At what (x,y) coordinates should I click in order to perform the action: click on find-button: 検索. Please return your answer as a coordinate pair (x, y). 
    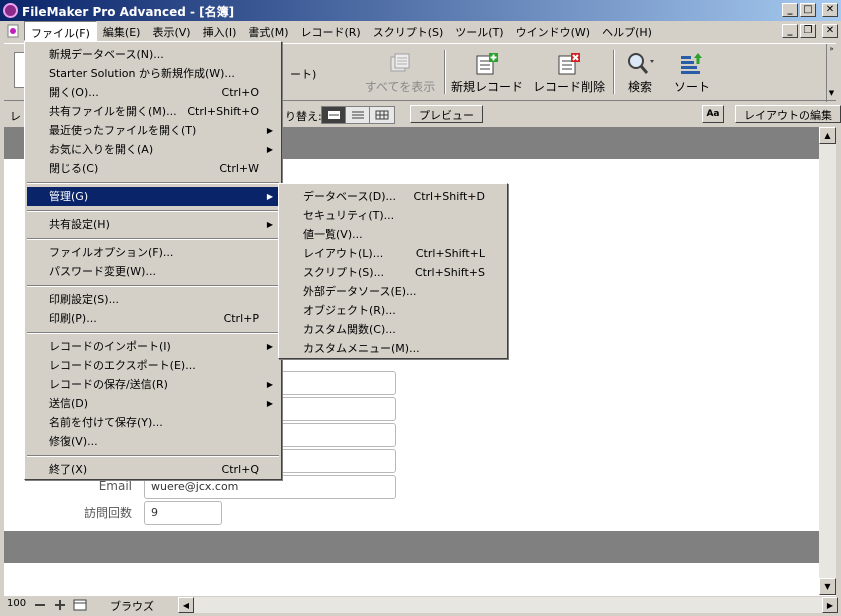
    Looking at the image, I should click on (640, 74).